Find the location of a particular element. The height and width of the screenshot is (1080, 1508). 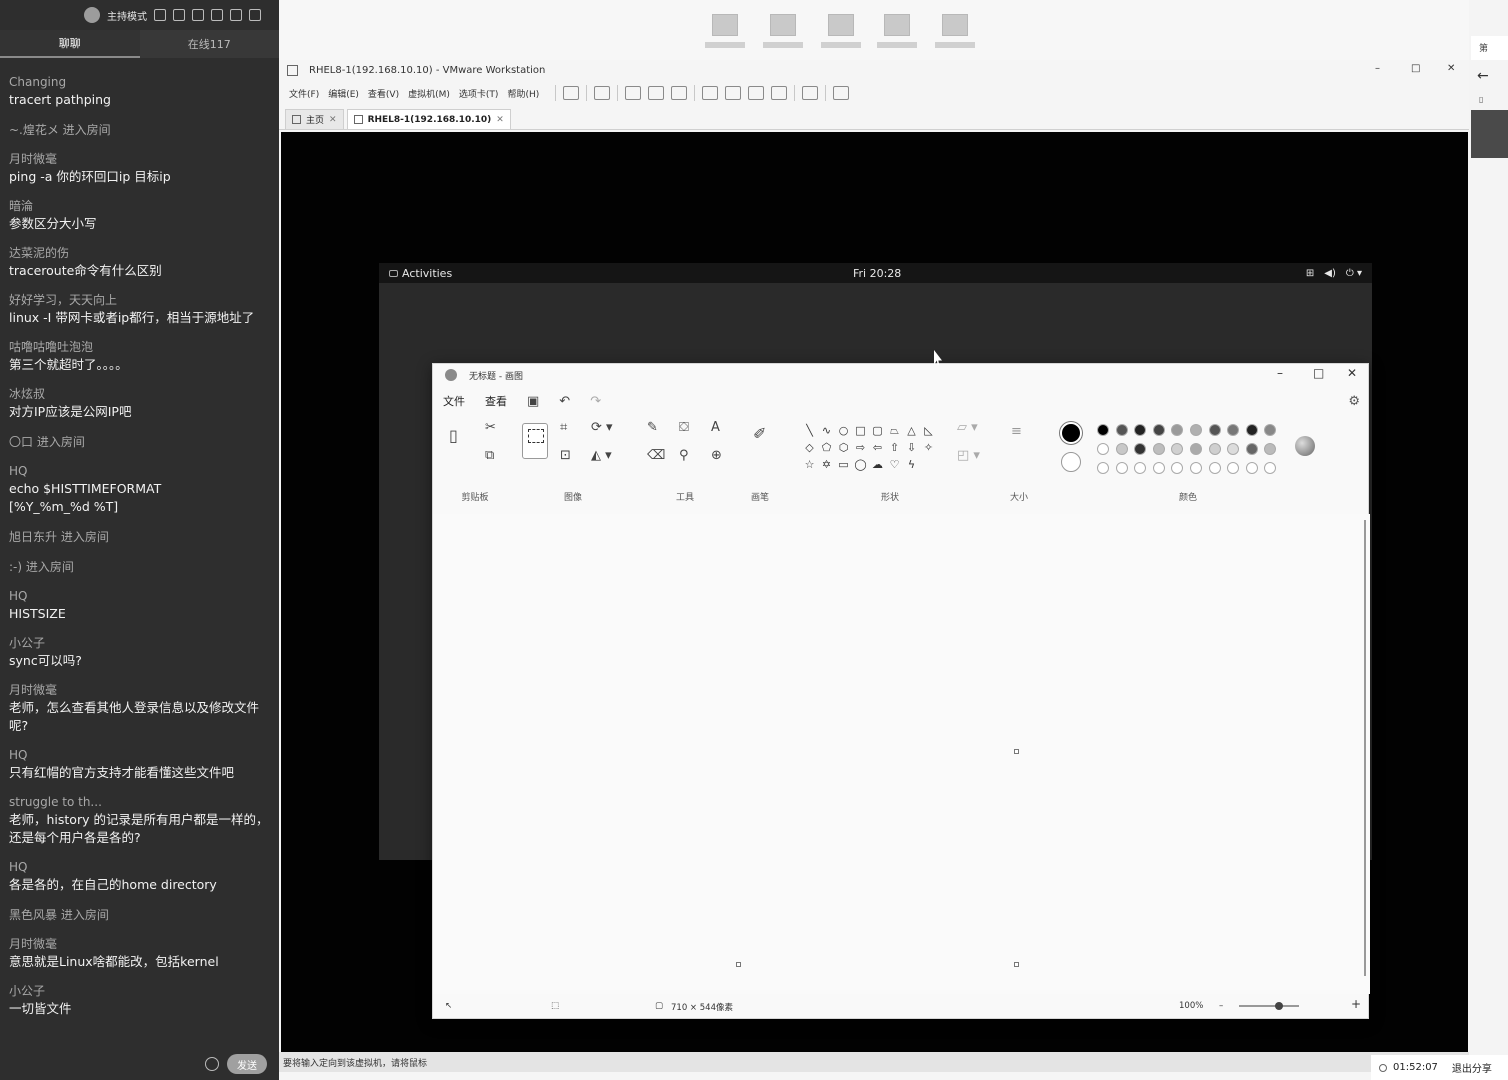

paste-icon: ▯ is located at coordinates (453, 435).